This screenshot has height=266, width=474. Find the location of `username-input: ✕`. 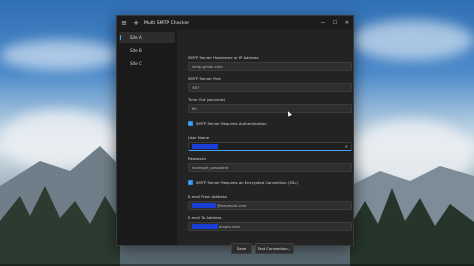

username-input: ✕ is located at coordinates (270, 146).